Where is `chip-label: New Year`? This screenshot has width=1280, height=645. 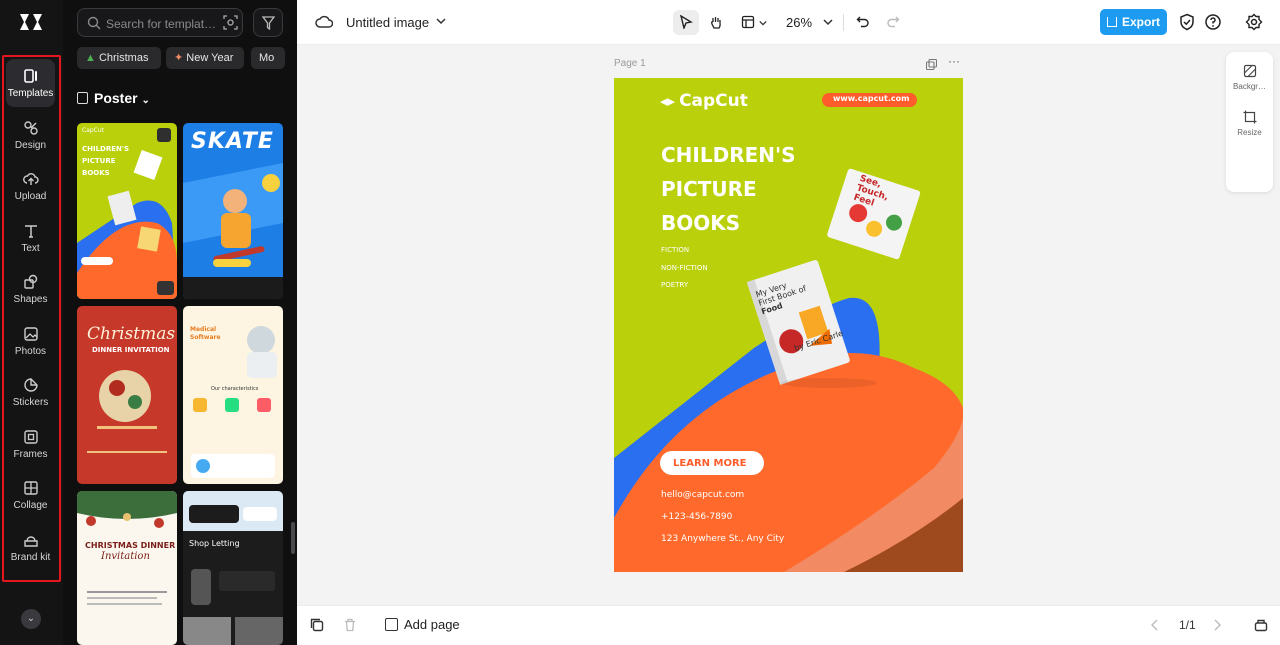
chip-label: New Year is located at coordinates (210, 58).